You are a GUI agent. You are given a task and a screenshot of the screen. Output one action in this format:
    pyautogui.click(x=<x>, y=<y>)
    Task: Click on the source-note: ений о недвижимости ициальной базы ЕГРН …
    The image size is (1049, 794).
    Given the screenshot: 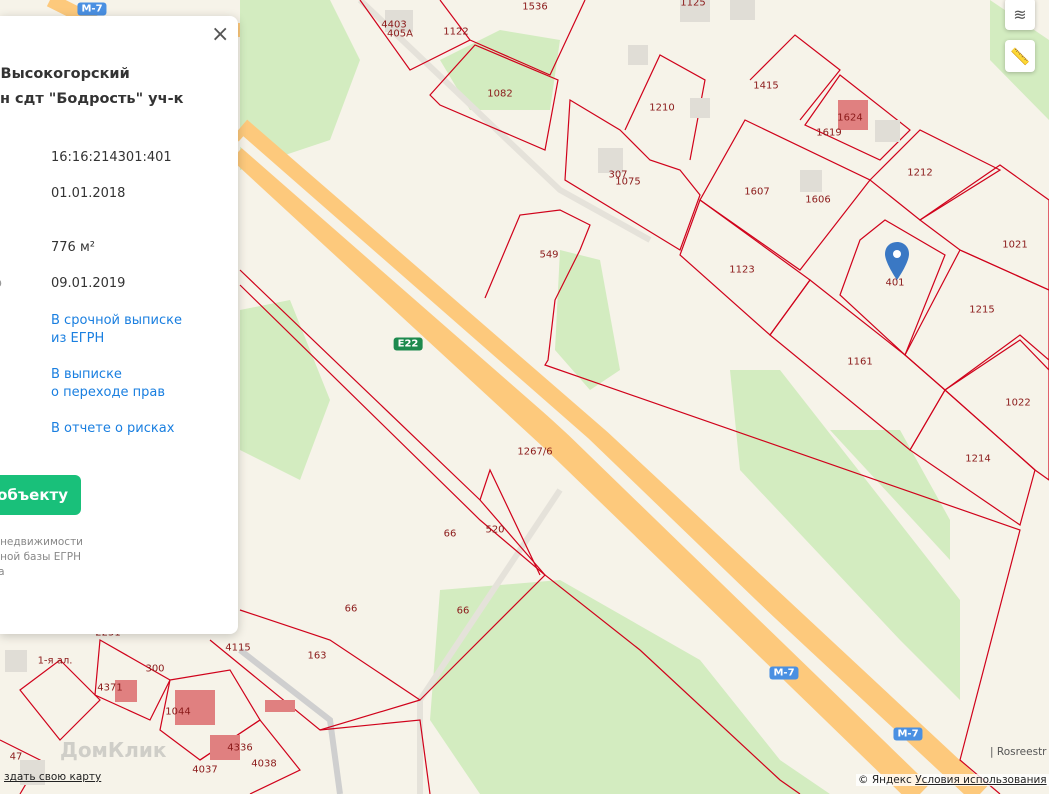 What is the action you would take?
    pyautogui.click(x=41, y=557)
    